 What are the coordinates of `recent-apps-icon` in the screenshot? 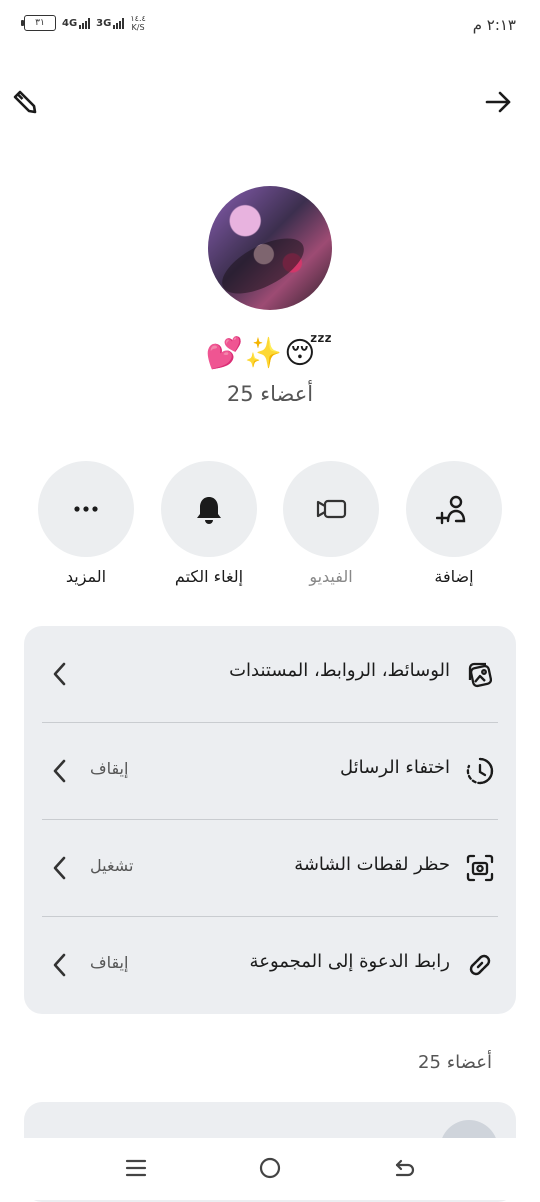 It's located at (136, 1168).